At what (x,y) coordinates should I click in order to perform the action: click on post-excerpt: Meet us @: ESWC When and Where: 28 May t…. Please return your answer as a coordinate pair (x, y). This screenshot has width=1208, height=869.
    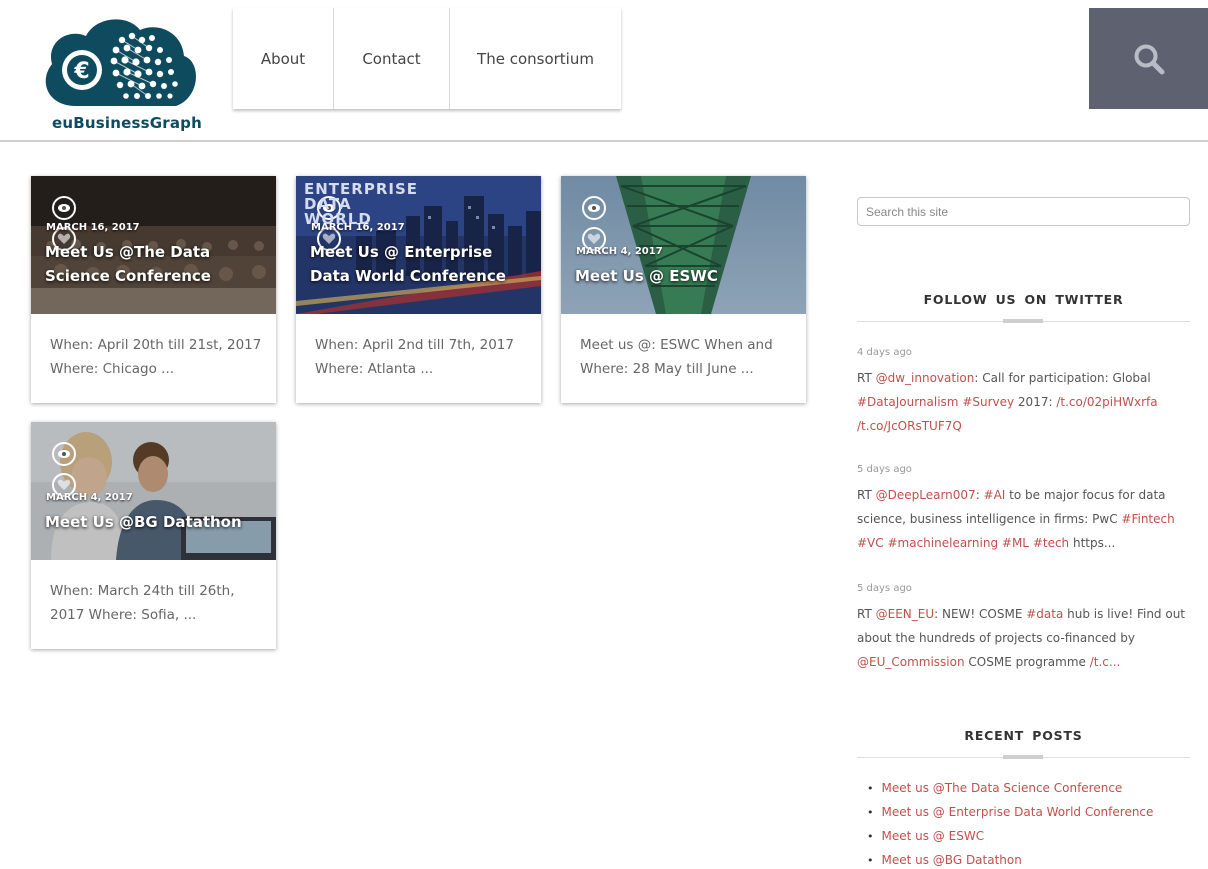
    Looking at the image, I should click on (676, 357).